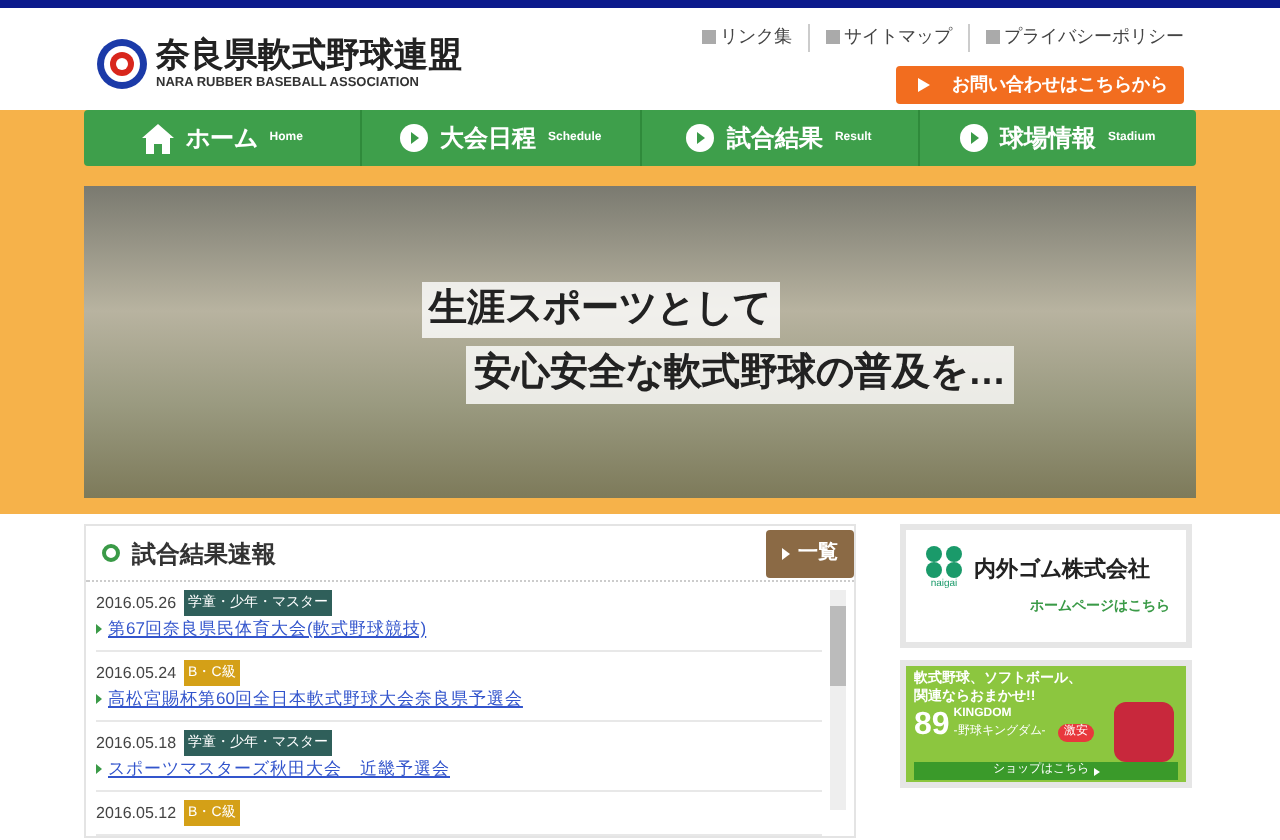  I want to click on brand-number: 89, so click(932, 726).